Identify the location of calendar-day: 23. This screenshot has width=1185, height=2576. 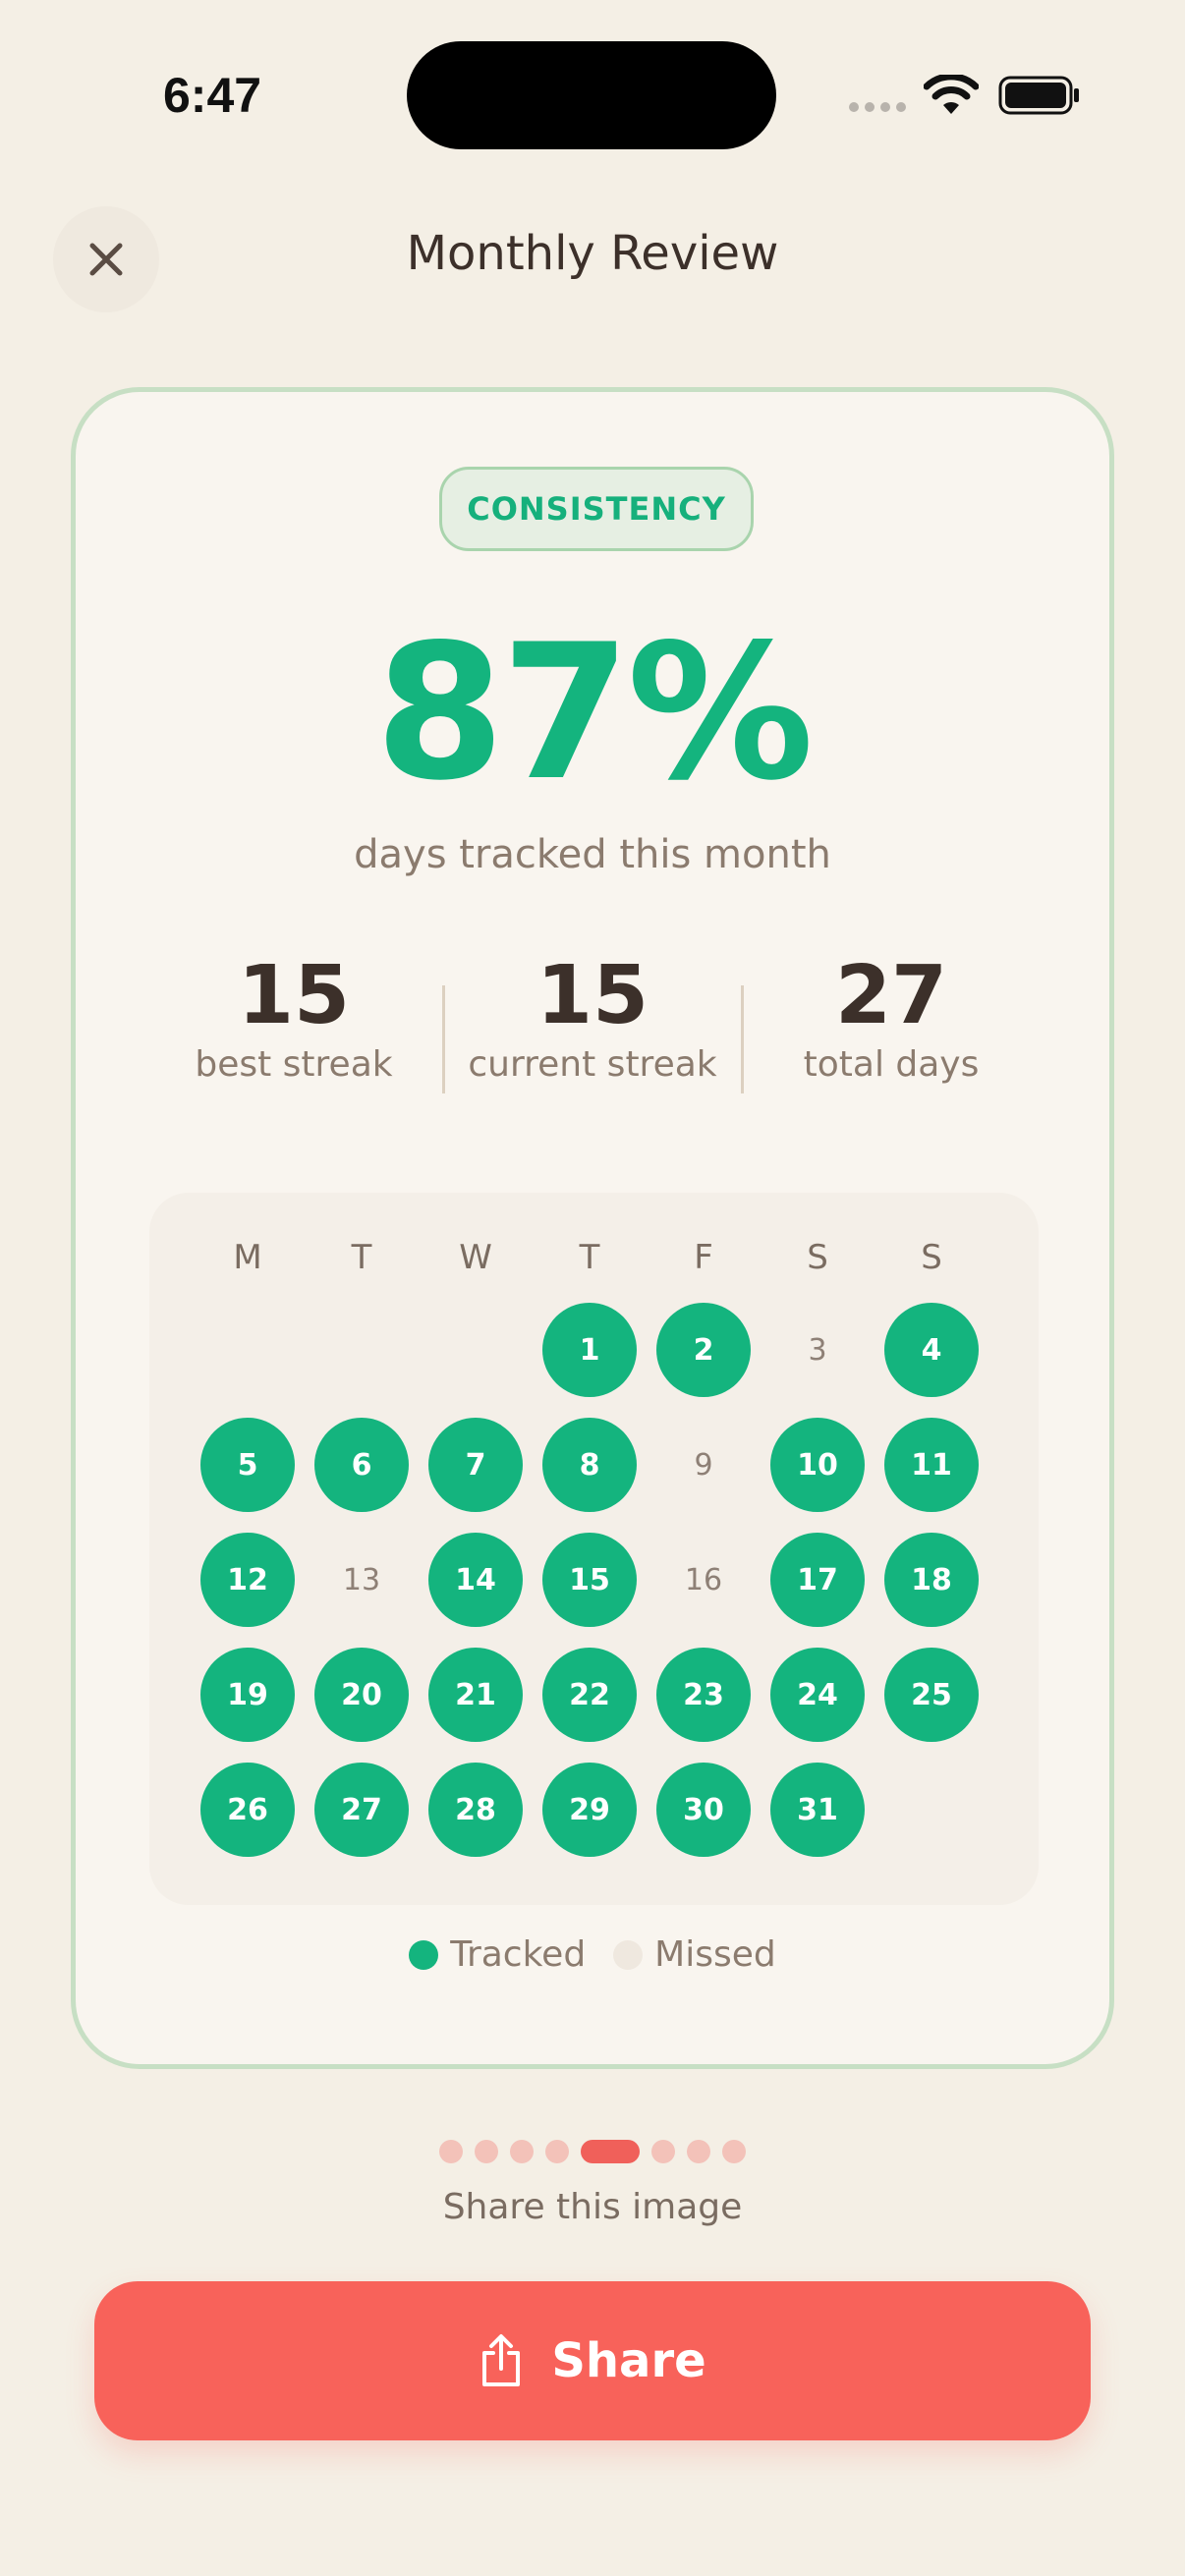
(703, 1695).